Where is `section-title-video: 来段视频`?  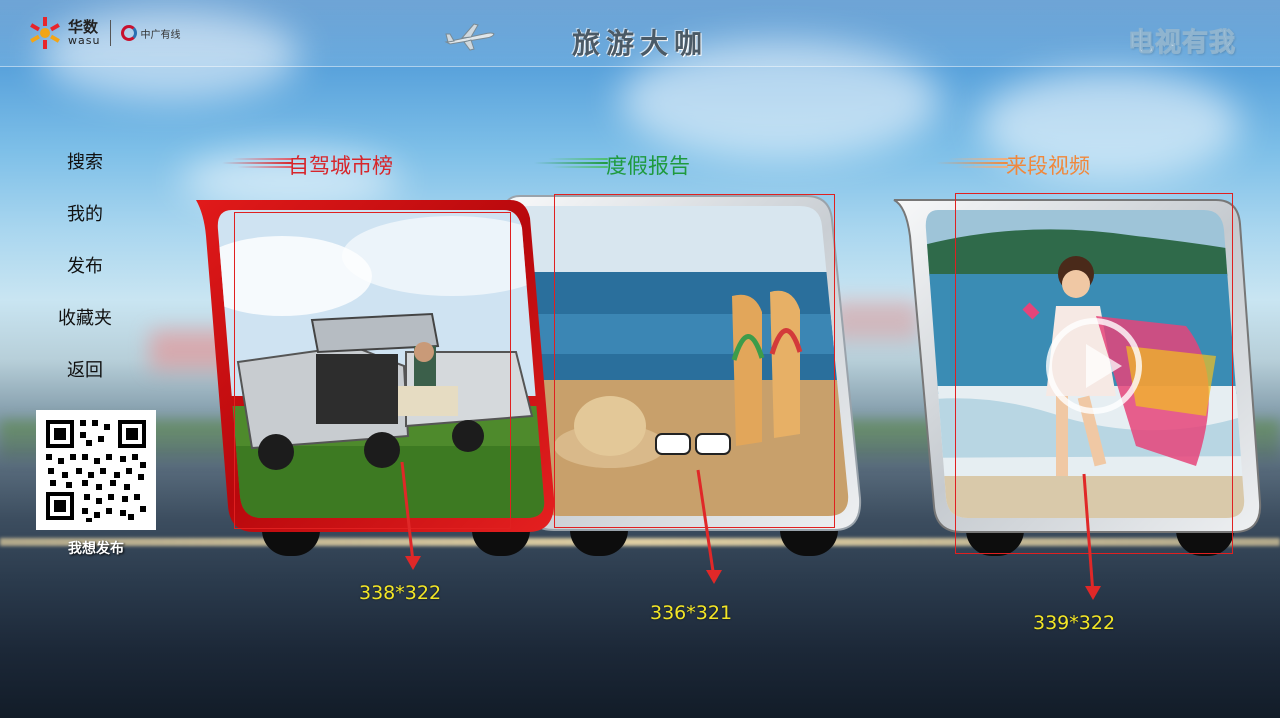
section-title-video: 来段视频 is located at coordinates (1048, 165).